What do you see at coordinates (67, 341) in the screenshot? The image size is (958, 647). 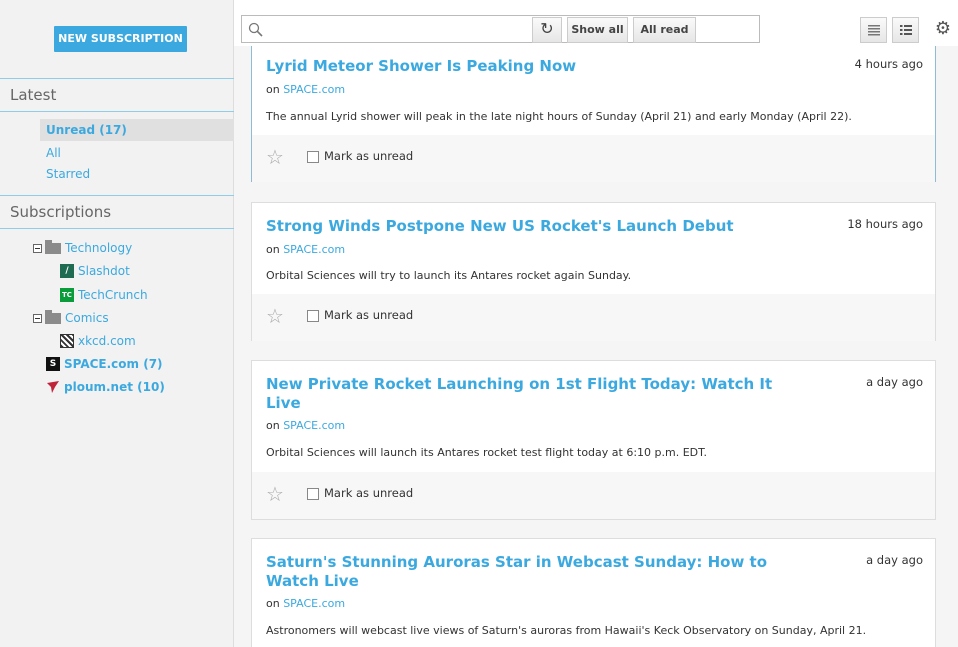 I see `xkcd-favicon-icon` at bounding box center [67, 341].